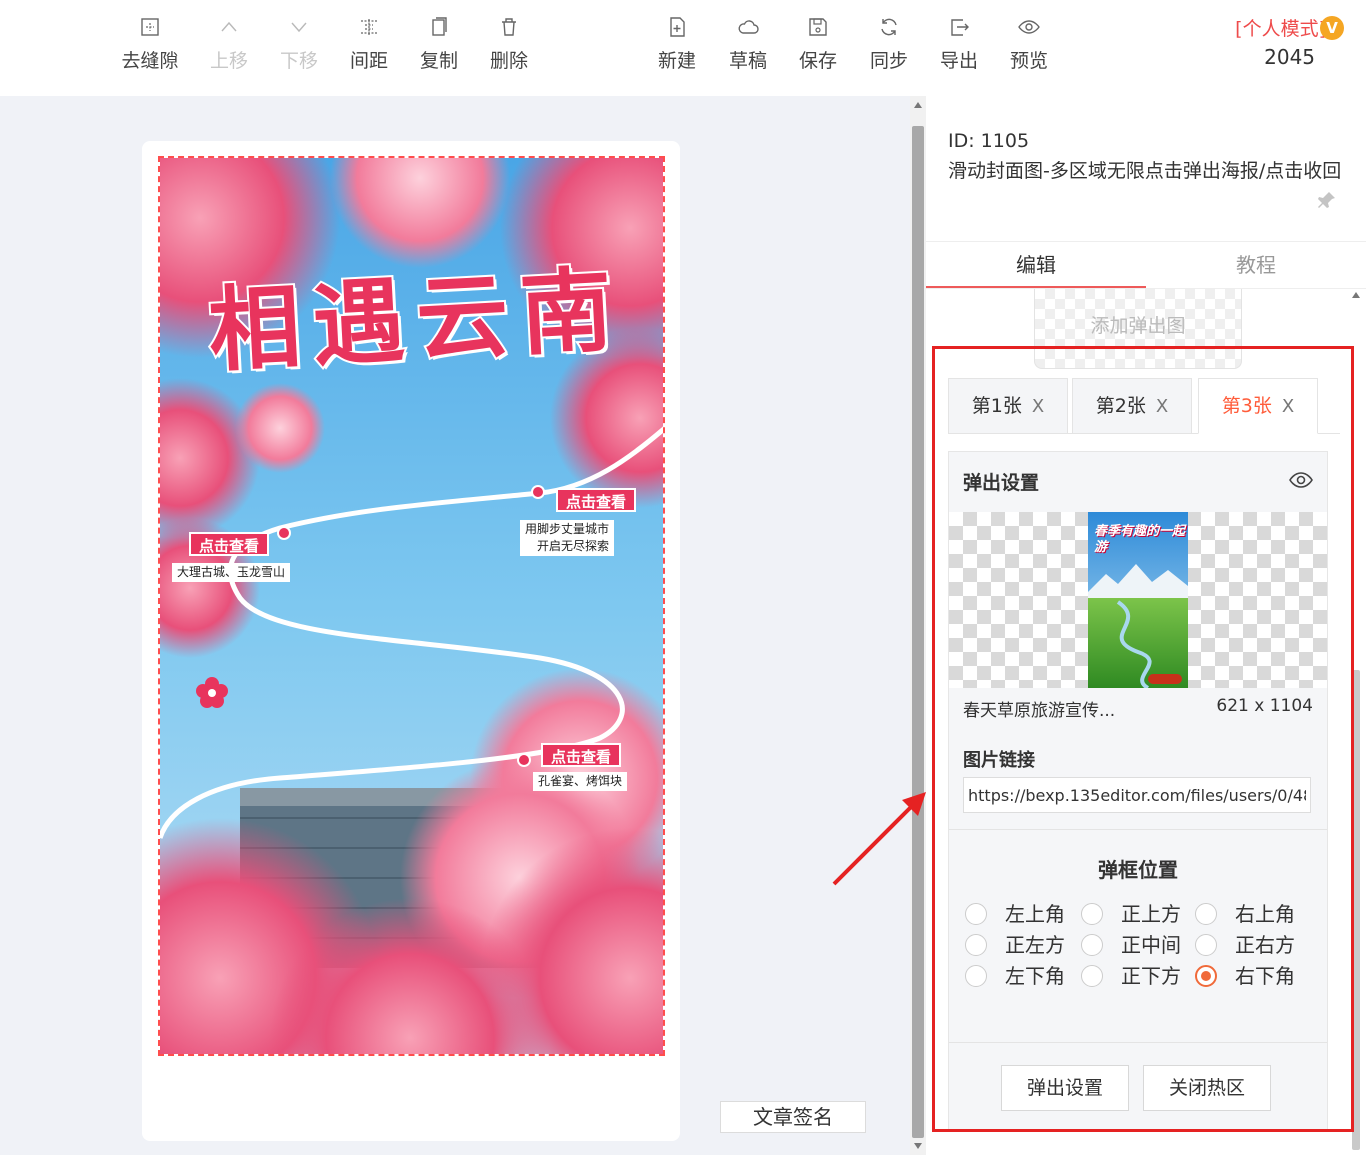 The image size is (1366, 1155). I want to click on popup-image-preview: 春季有趣的一起游, so click(1138, 600).